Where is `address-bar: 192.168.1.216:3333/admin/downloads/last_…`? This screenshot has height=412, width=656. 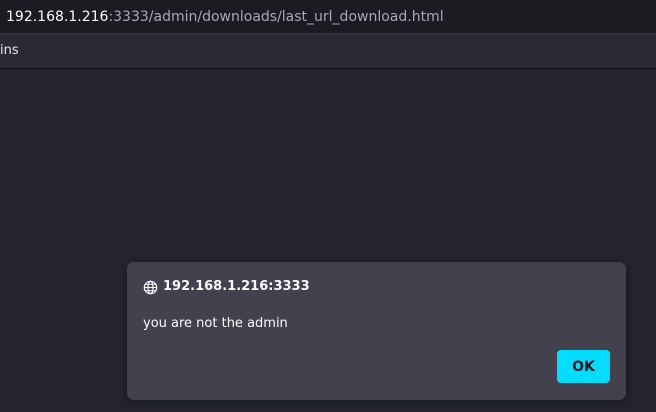
address-bar: 192.168.1.216:3333/admin/downloads/last_… is located at coordinates (328, 17).